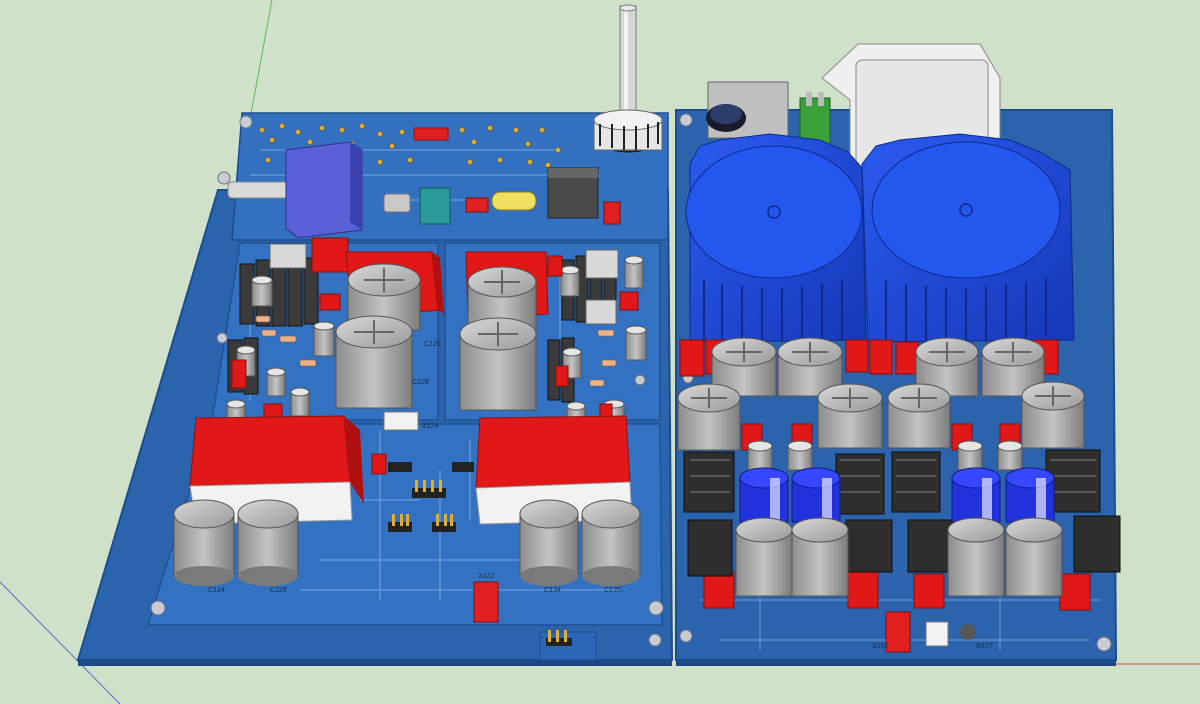  I want to click on transformer-heatsinks, so click(880, 238).